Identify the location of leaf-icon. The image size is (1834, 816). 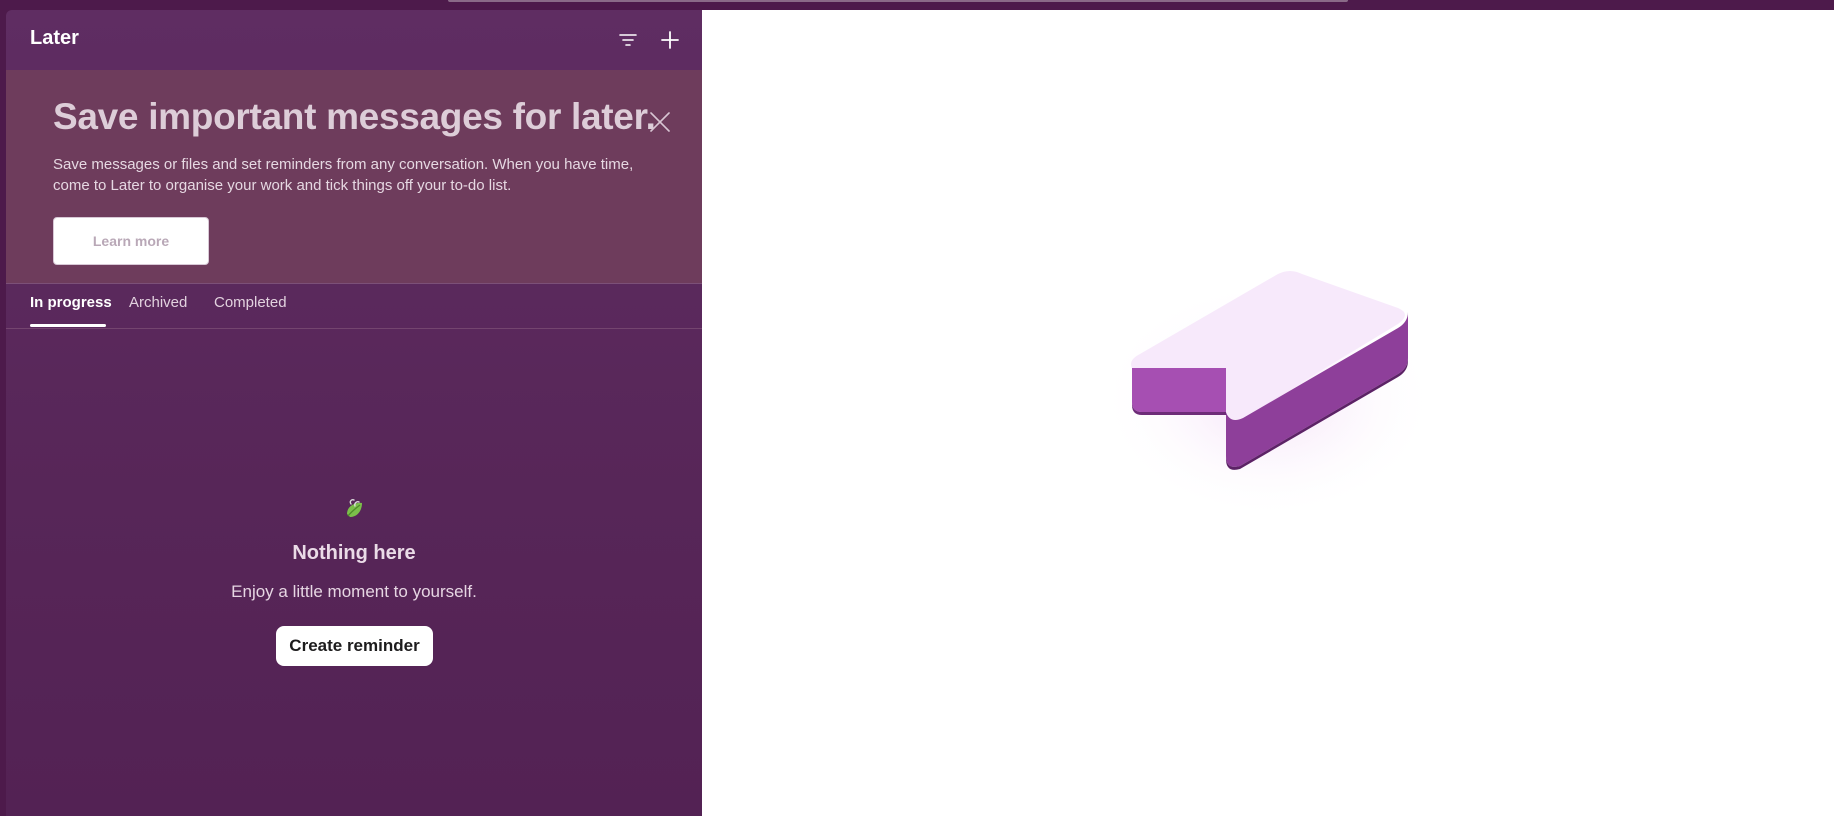
(354, 508).